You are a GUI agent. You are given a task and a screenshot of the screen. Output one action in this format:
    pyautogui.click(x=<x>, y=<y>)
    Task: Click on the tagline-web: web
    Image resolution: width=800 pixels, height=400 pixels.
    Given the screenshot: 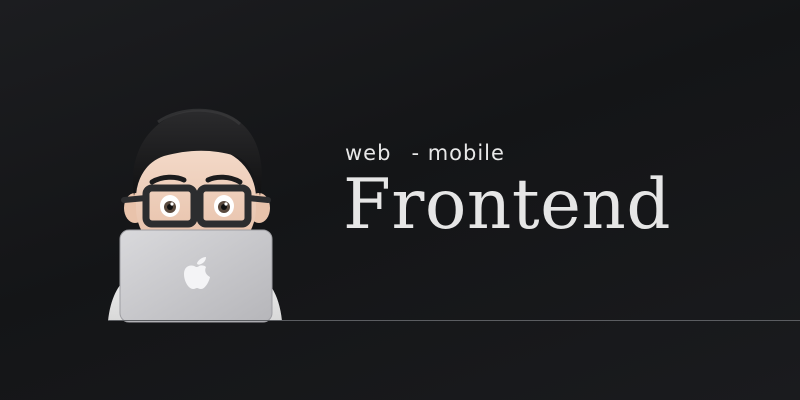 What is the action you would take?
    pyautogui.click(x=368, y=153)
    